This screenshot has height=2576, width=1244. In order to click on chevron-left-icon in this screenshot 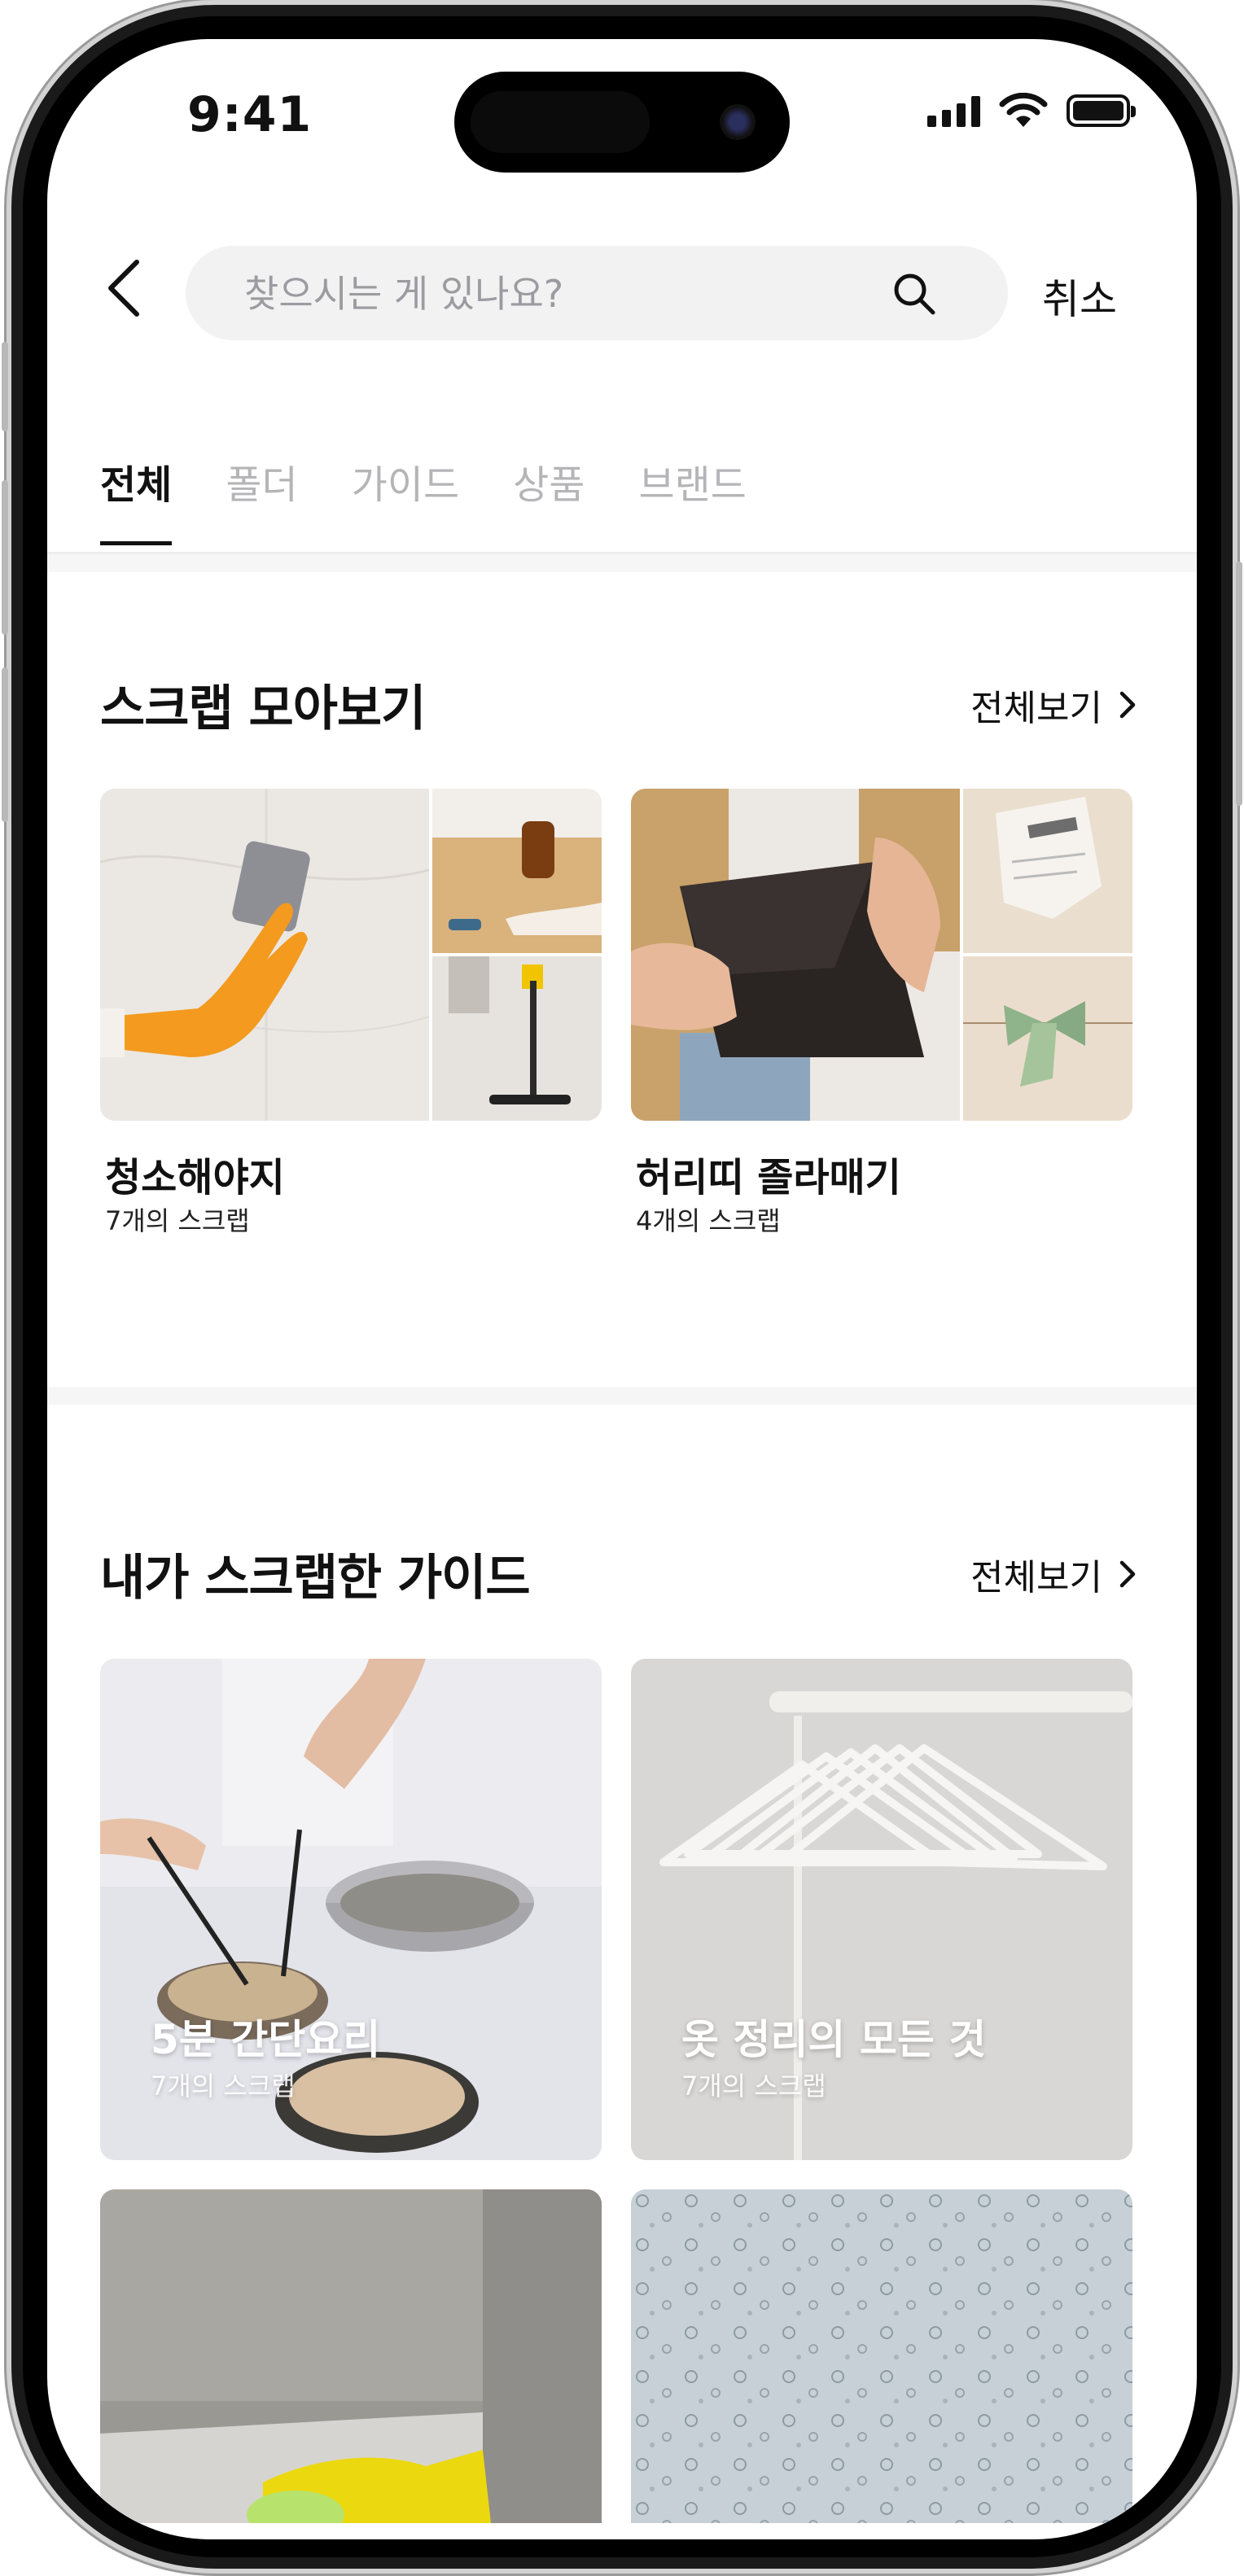, I will do `click(123, 288)`.